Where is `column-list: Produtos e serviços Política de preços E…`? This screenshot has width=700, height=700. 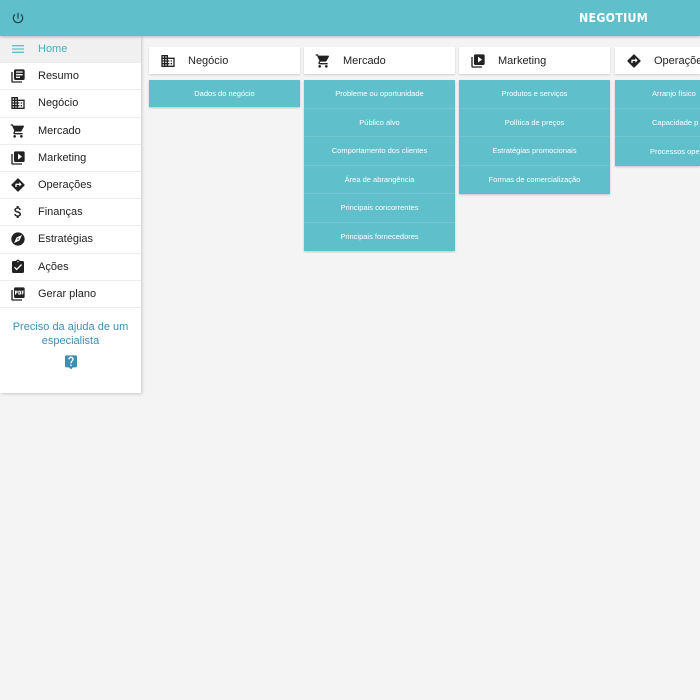
column-list: Produtos e serviços Política de preços E… is located at coordinates (534, 137).